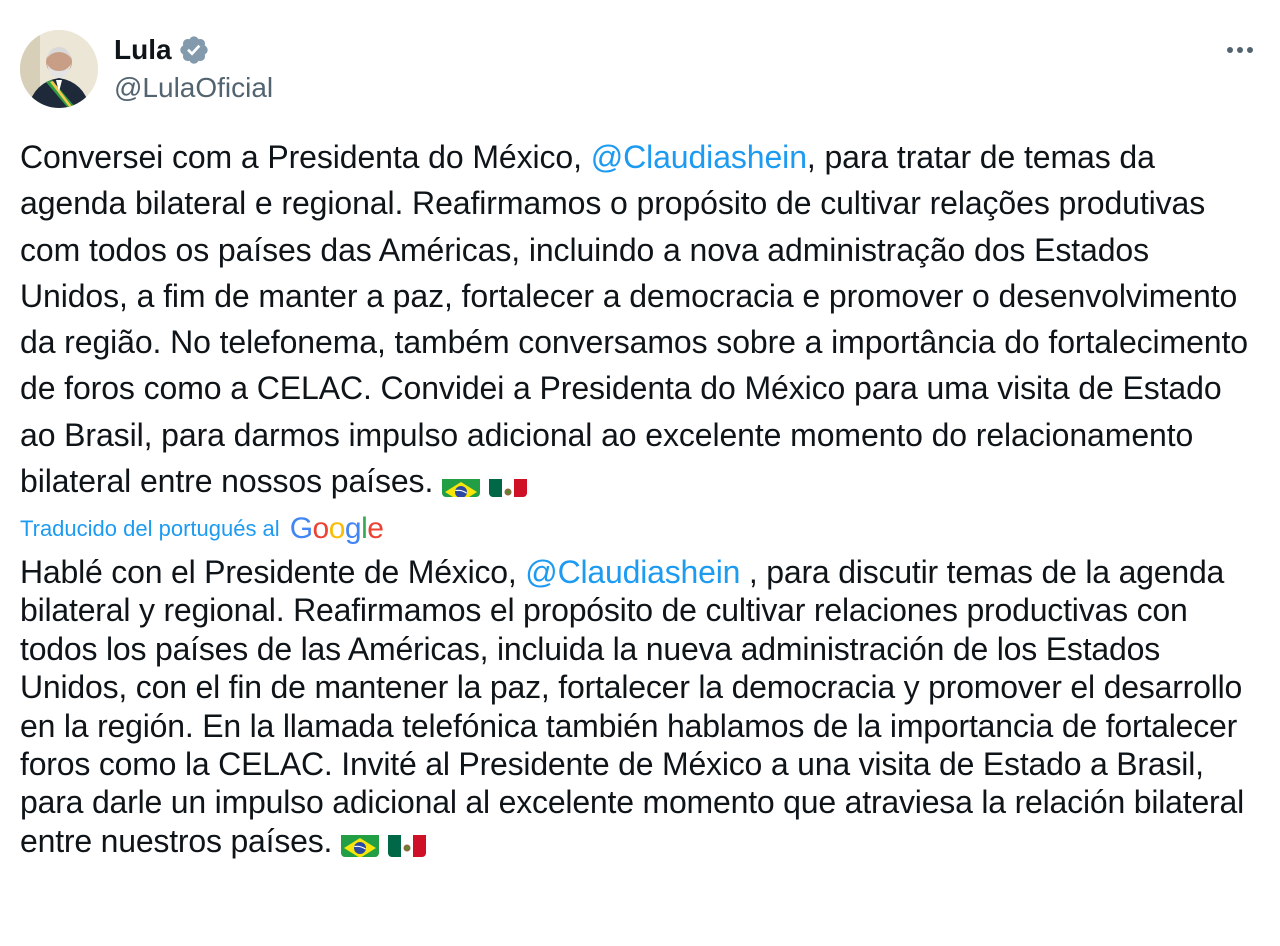  What do you see at coordinates (143, 50) in the screenshot?
I see `author-display-name: Lula` at bounding box center [143, 50].